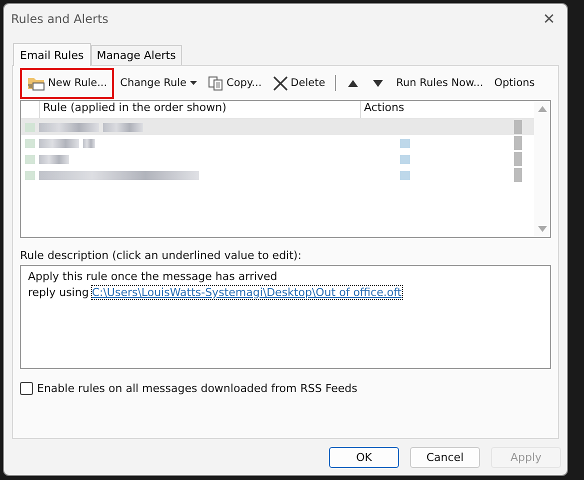 This screenshot has width=584, height=480. I want to click on column-header: Actions, so click(447, 109).